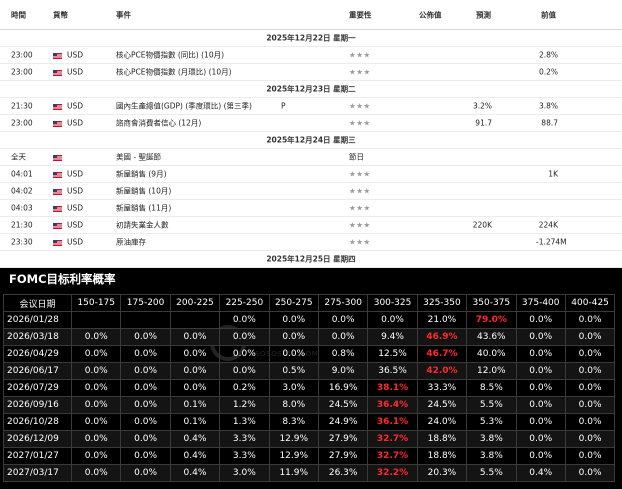  What do you see at coordinates (244, 456) in the screenshot?
I see `probability-cell: 3.3%` at bounding box center [244, 456].